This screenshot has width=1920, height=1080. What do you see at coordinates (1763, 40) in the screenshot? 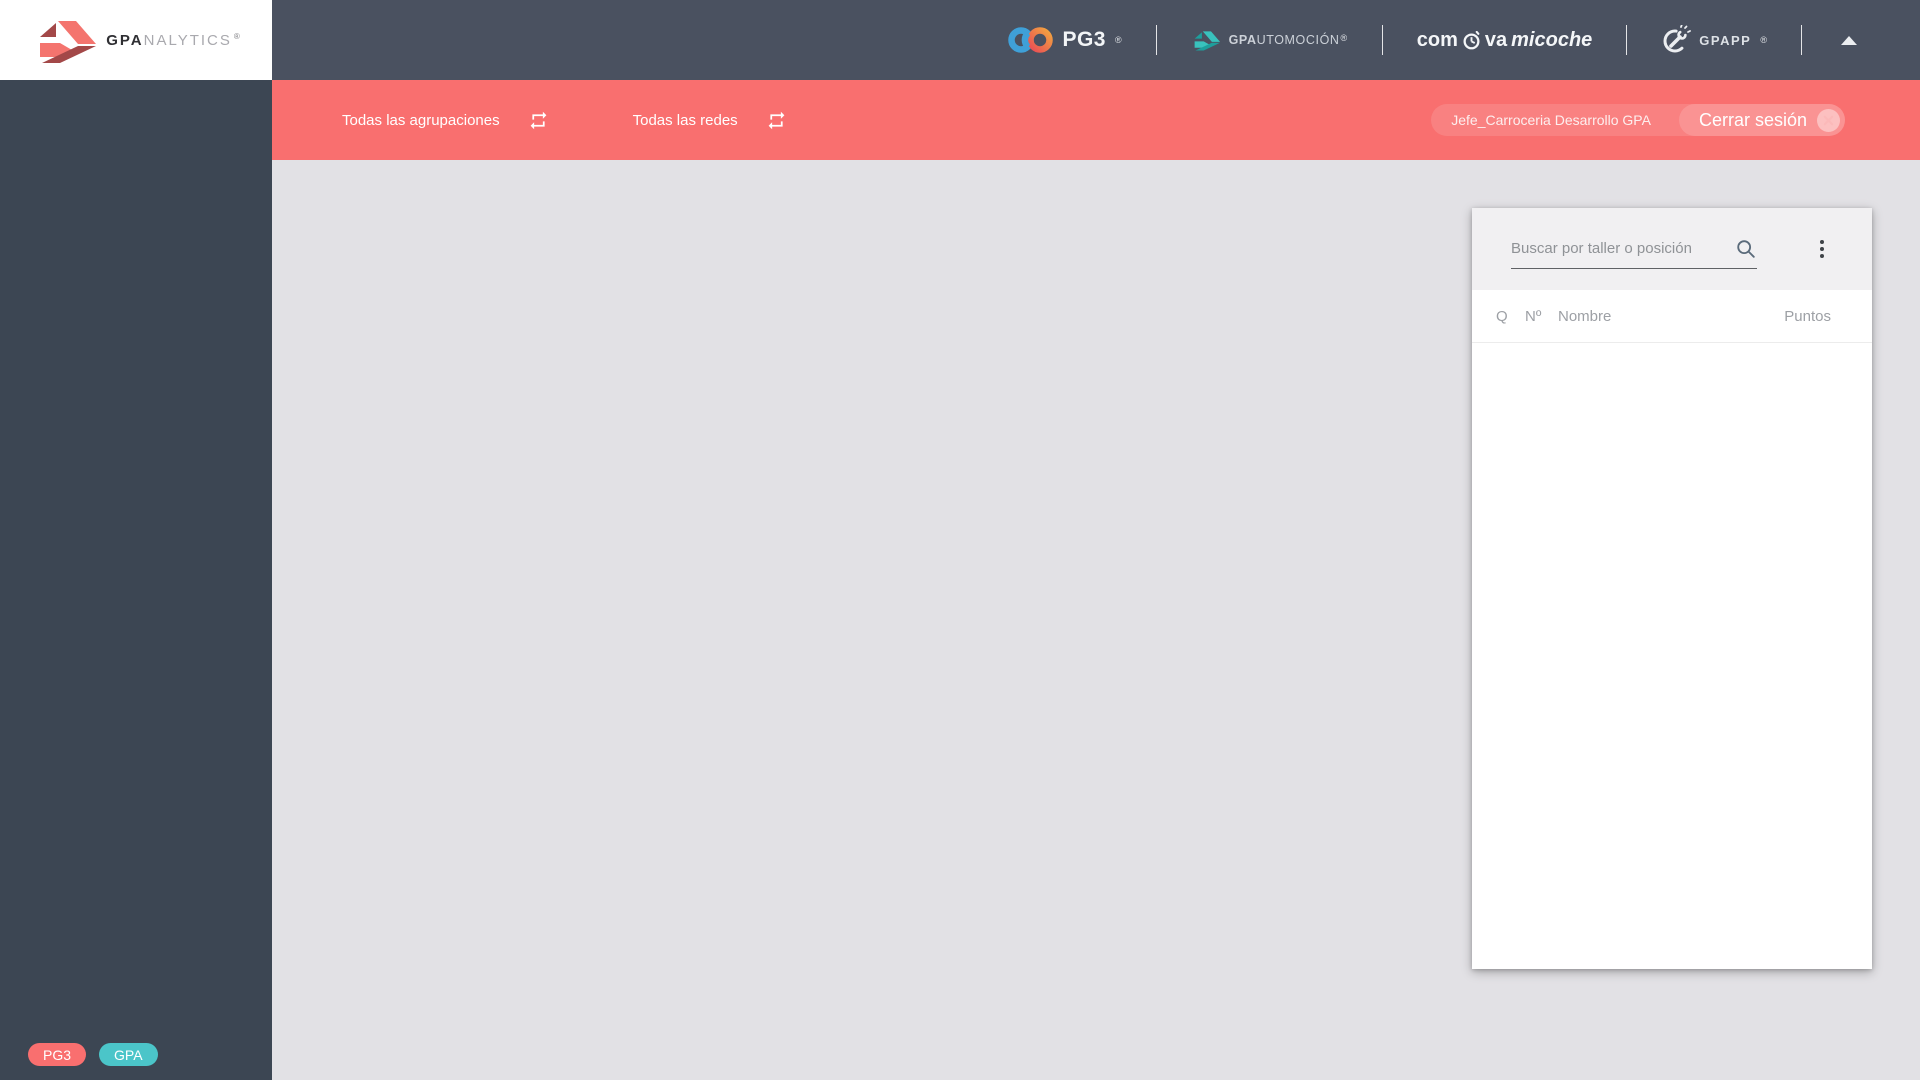
I see `gpapp-registered-mark: ®` at bounding box center [1763, 40].